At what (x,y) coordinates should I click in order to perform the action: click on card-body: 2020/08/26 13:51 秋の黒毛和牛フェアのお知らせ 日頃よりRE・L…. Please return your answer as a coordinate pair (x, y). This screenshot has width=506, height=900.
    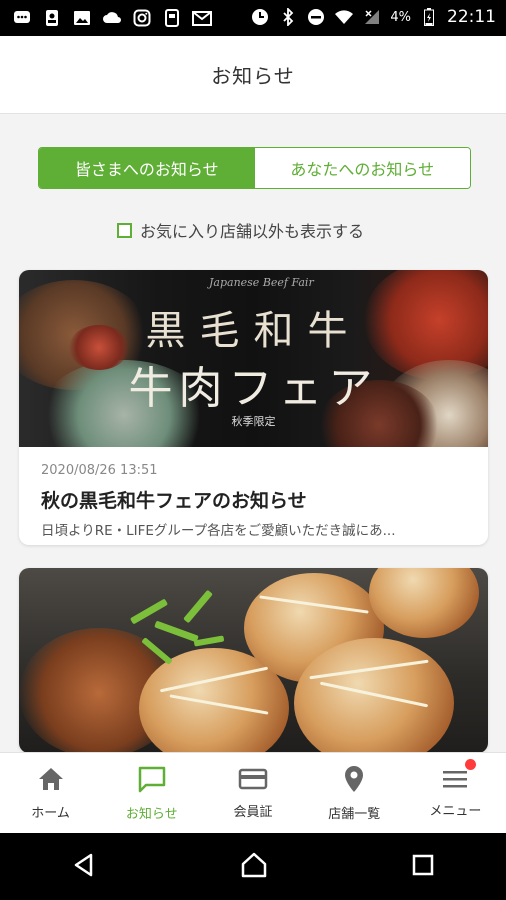
    Looking at the image, I should click on (253, 493).